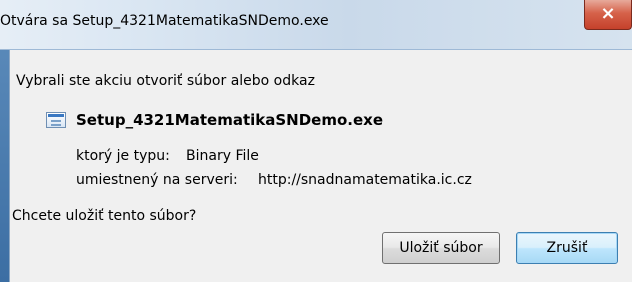 This screenshot has height=282, width=632. What do you see at coordinates (104, 216) in the screenshot?
I see `save-question: Chcete uložiť tento súbor?` at bounding box center [104, 216].